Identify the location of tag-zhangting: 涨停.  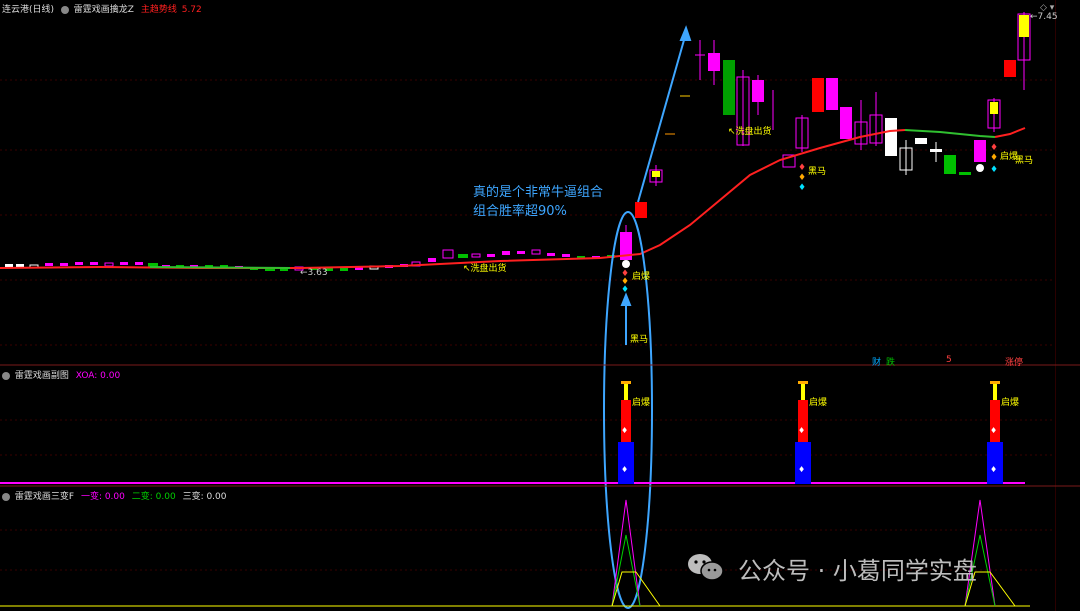
(1014, 363).